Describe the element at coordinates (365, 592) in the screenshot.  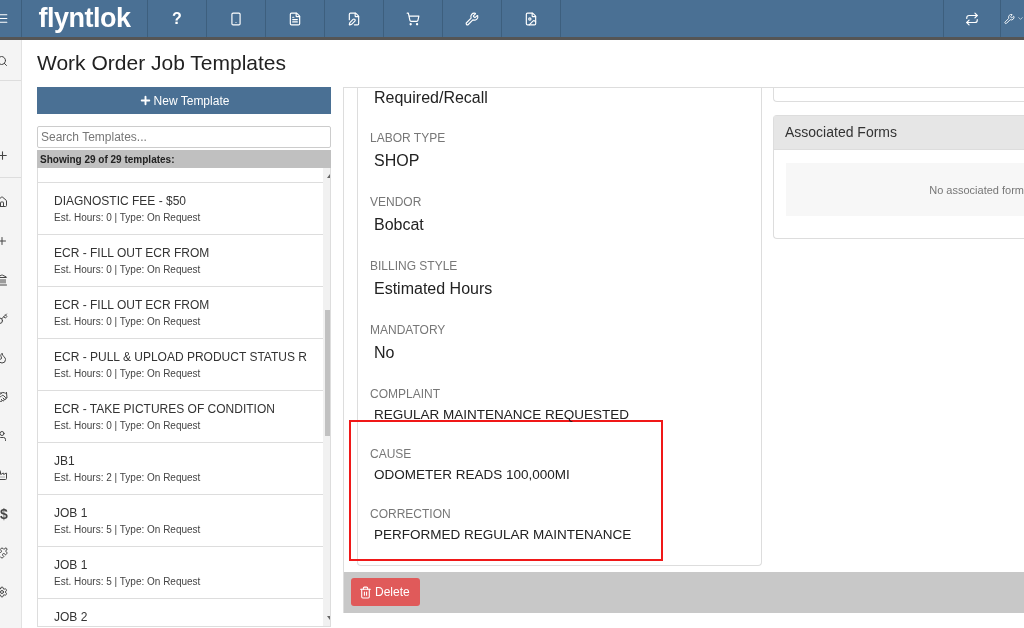
I see `trash-icon` at that location.